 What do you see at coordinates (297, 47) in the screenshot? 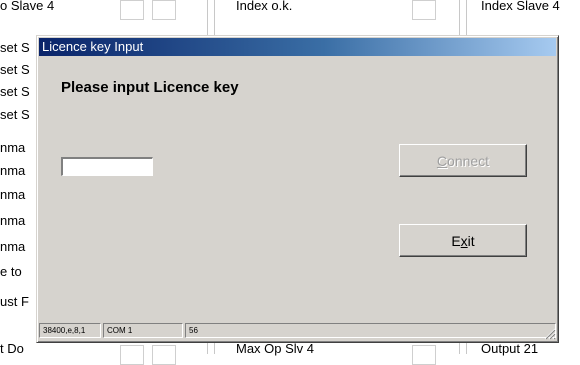
I see `dialog-titlebar: Licence key Input` at bounding box center [297, 47].